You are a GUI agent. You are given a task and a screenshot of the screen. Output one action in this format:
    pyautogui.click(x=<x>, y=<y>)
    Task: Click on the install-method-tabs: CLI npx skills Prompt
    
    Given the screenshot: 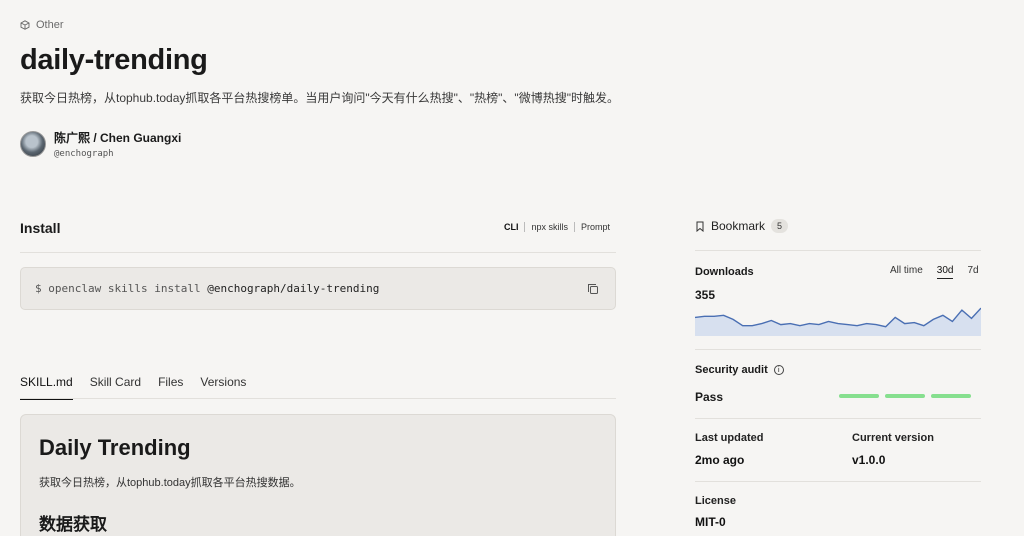 What is the action you would take?
    pyautogui.click(x=557, y=227)
    